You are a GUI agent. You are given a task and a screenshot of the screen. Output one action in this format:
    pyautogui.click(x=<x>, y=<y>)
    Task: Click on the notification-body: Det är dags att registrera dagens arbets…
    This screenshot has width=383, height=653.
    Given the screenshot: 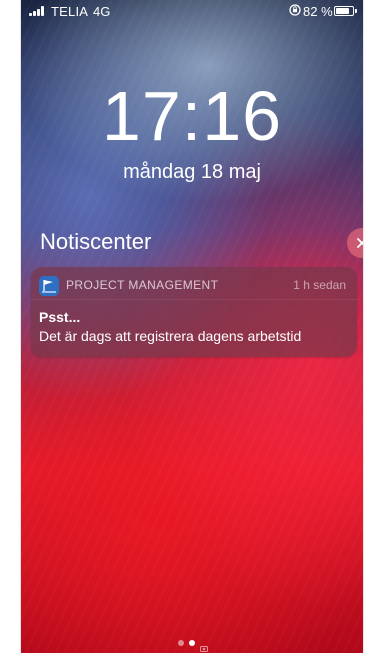 What is the action you would take?
    pyautogui.click(x=170, y=336)
    